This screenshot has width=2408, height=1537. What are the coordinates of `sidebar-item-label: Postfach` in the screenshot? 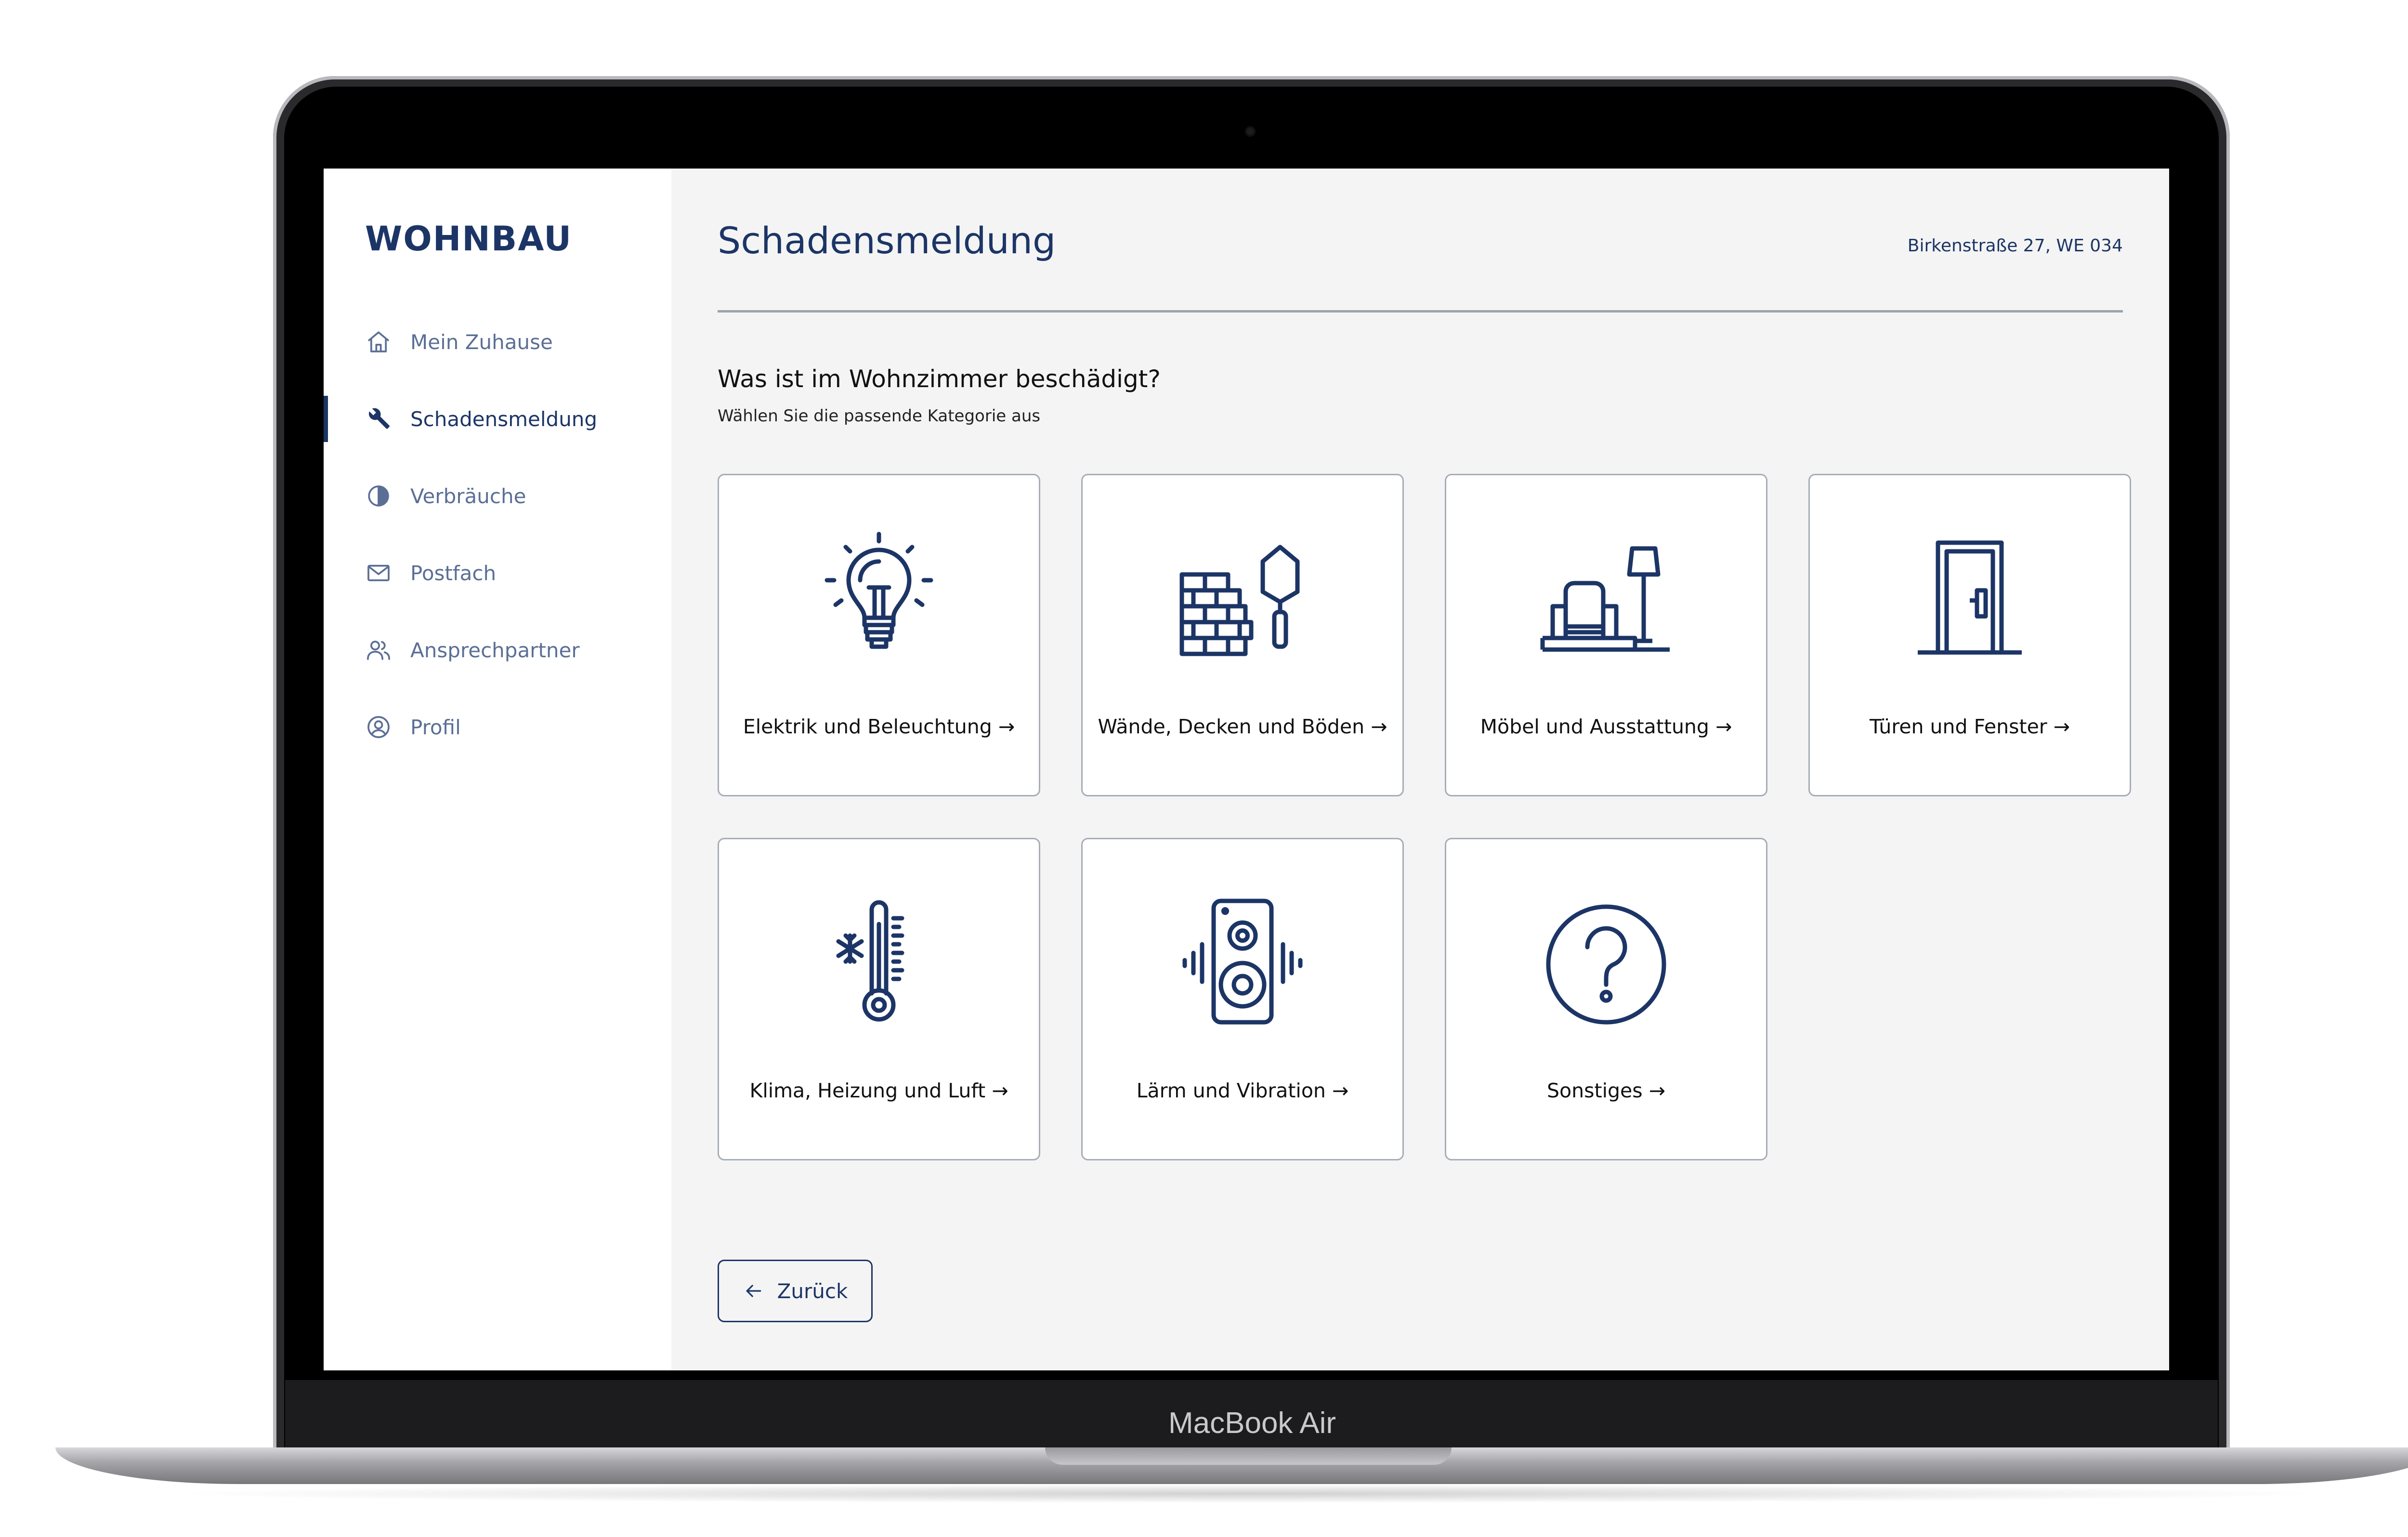 It's located at (453, 573).